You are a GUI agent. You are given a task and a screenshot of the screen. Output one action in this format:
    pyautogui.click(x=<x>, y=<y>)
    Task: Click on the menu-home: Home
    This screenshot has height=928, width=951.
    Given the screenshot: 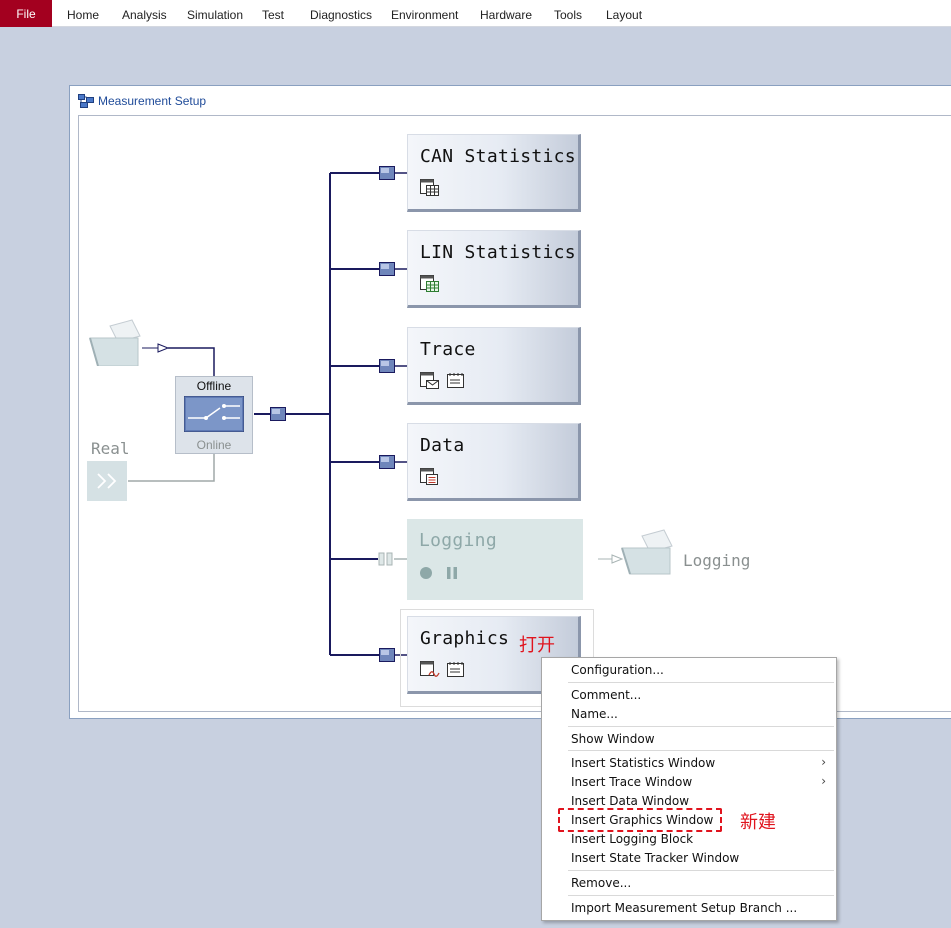 What is the action you would take?
    pyautogui.click(x=83, y=15)
    